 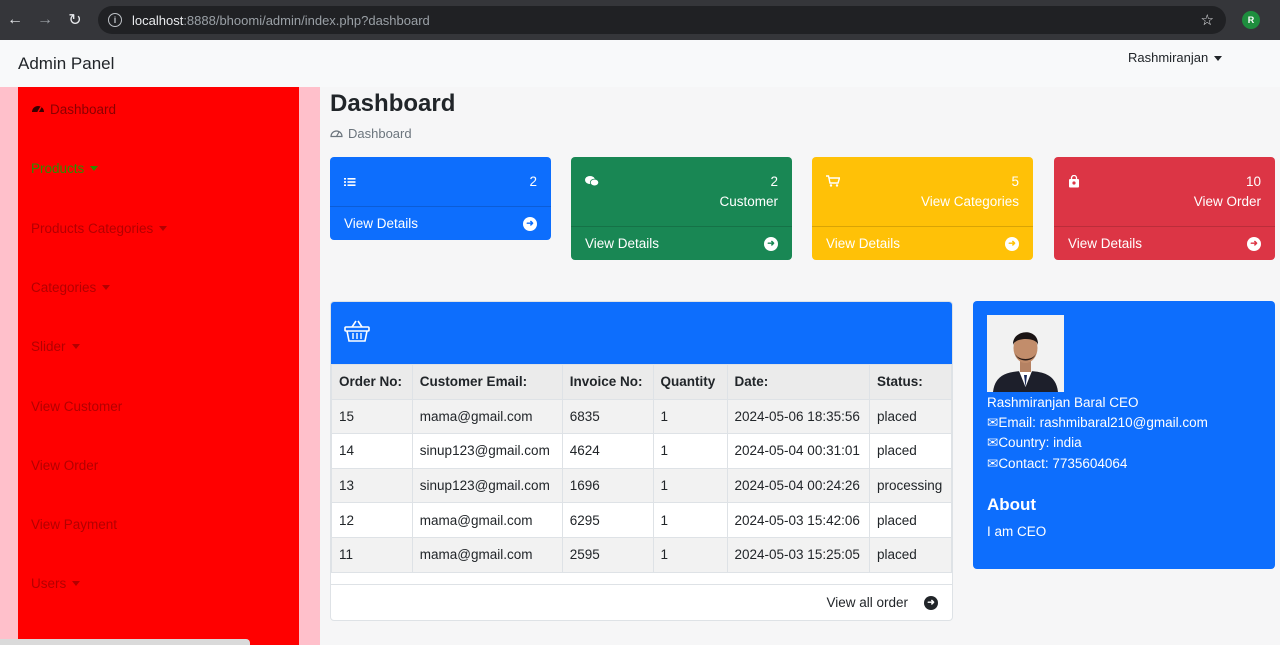 What do you see at coordinates (48, 346) in the screenshot?
I see `sidebar-item-label: Slider` at bounding box center [48, 346].